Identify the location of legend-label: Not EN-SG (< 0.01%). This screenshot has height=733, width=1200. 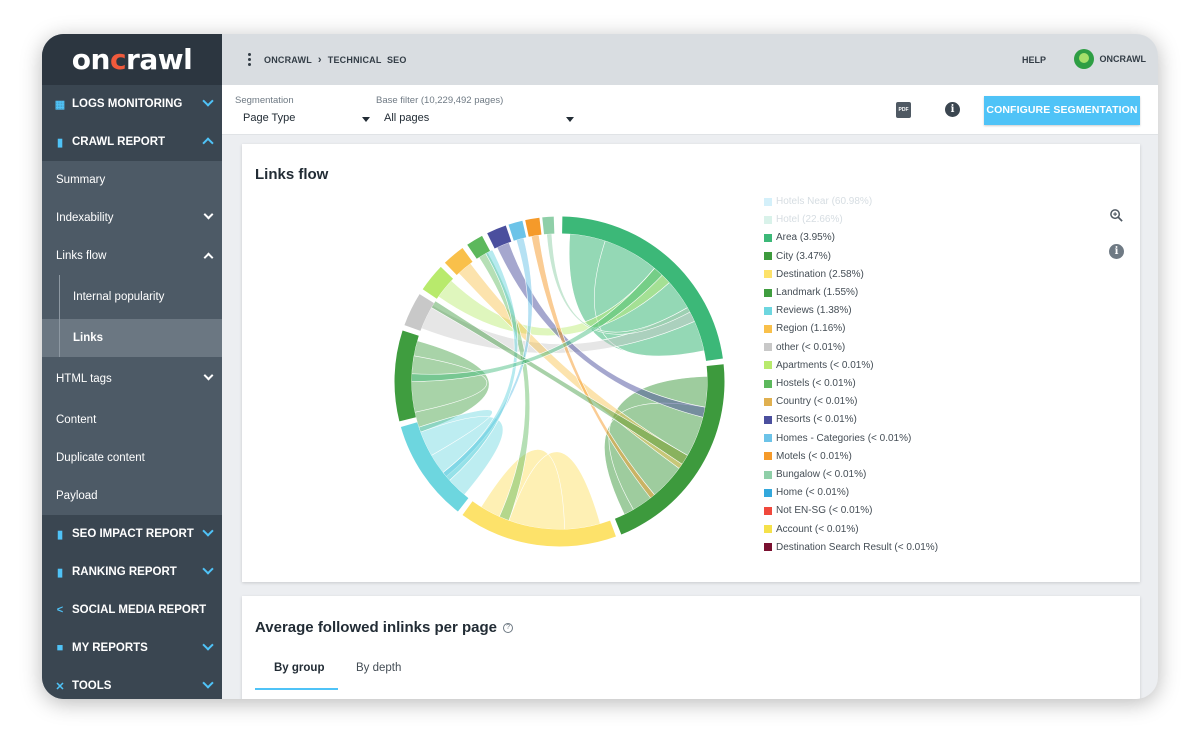
(824, 511).